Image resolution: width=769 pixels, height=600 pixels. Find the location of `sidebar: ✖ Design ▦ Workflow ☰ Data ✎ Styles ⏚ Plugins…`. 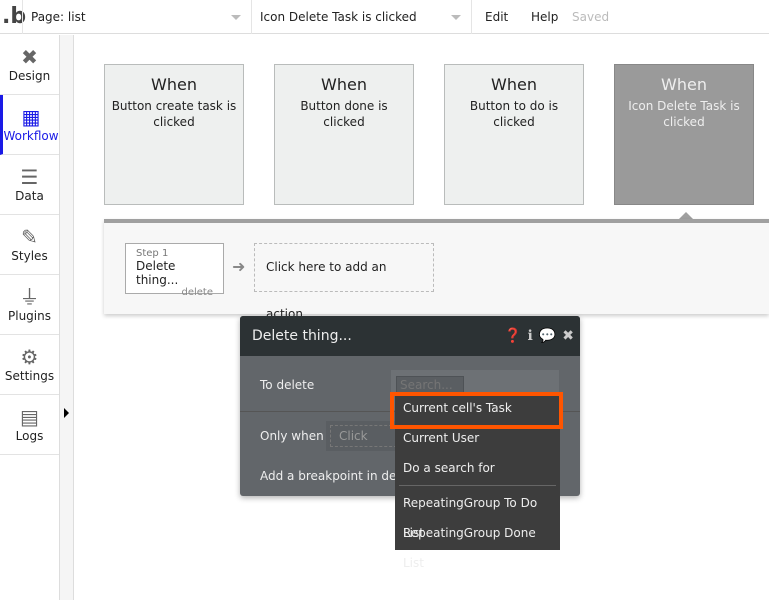

sidebar: ✖ Design ▦ Workflow ☰ Data ✎ Styles ⏚ Plugins… is located at coordinates (30, 317).